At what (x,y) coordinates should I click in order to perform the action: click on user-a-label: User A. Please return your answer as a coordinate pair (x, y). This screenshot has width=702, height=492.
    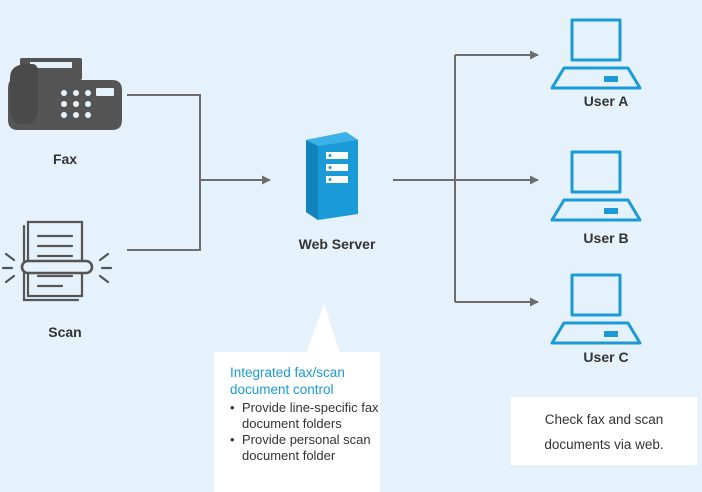
    Looking at the image, I should click on (606, 101).